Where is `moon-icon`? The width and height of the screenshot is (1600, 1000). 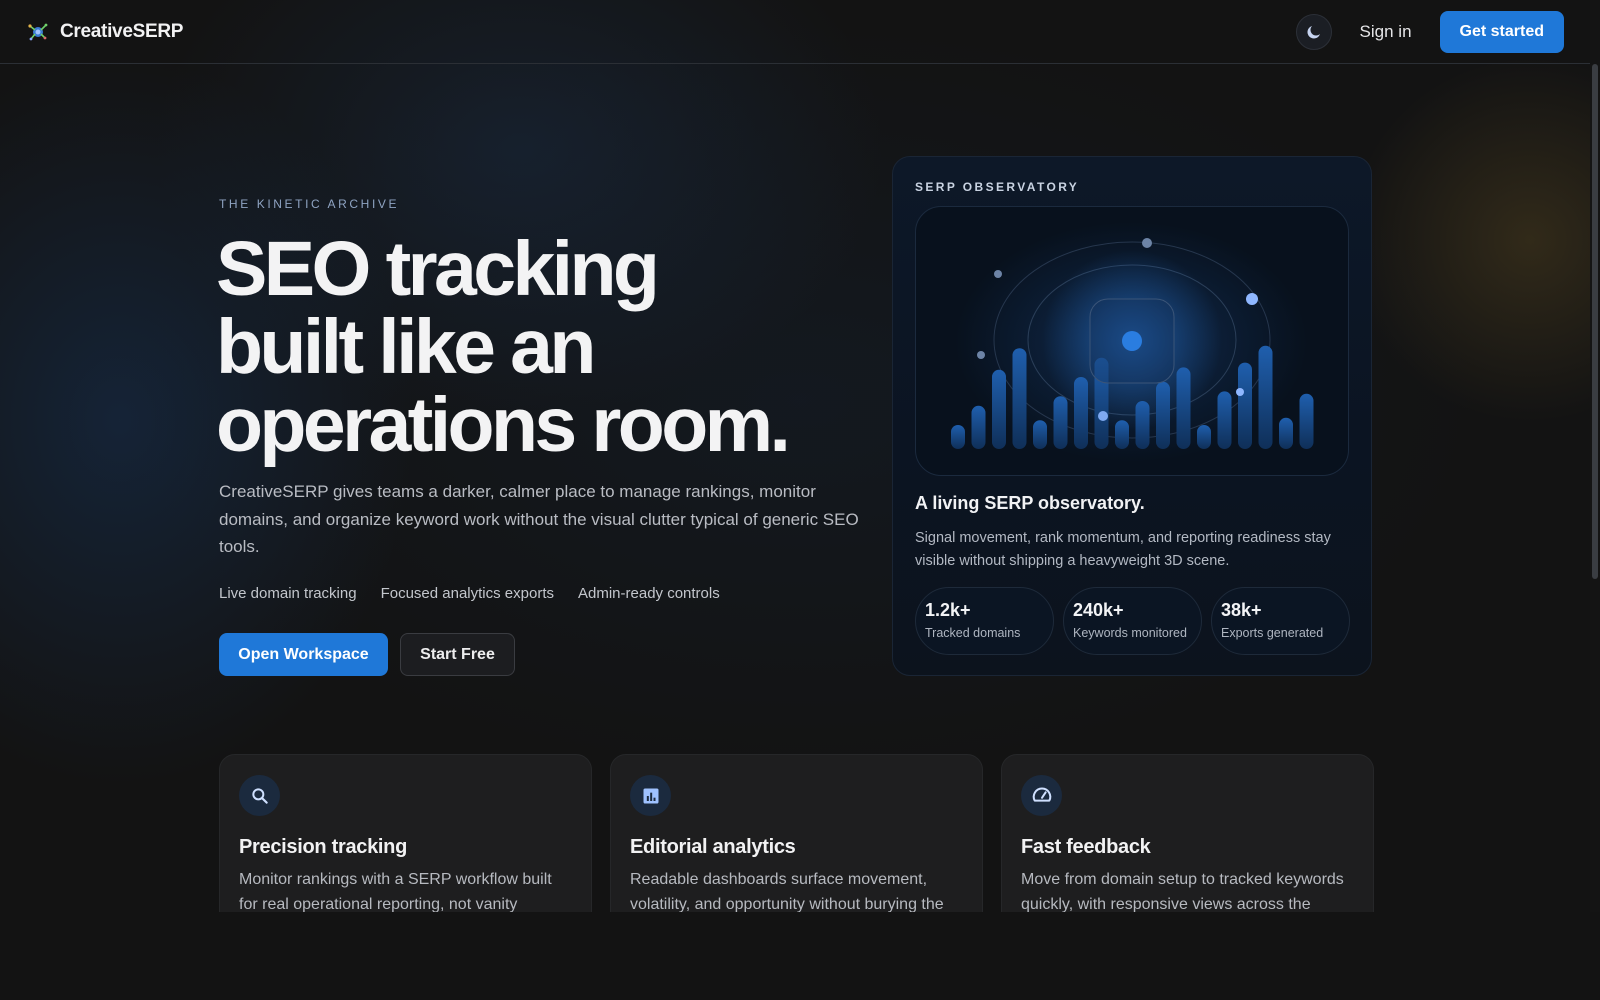
moon-icon is located at coordinates (1313, 32).